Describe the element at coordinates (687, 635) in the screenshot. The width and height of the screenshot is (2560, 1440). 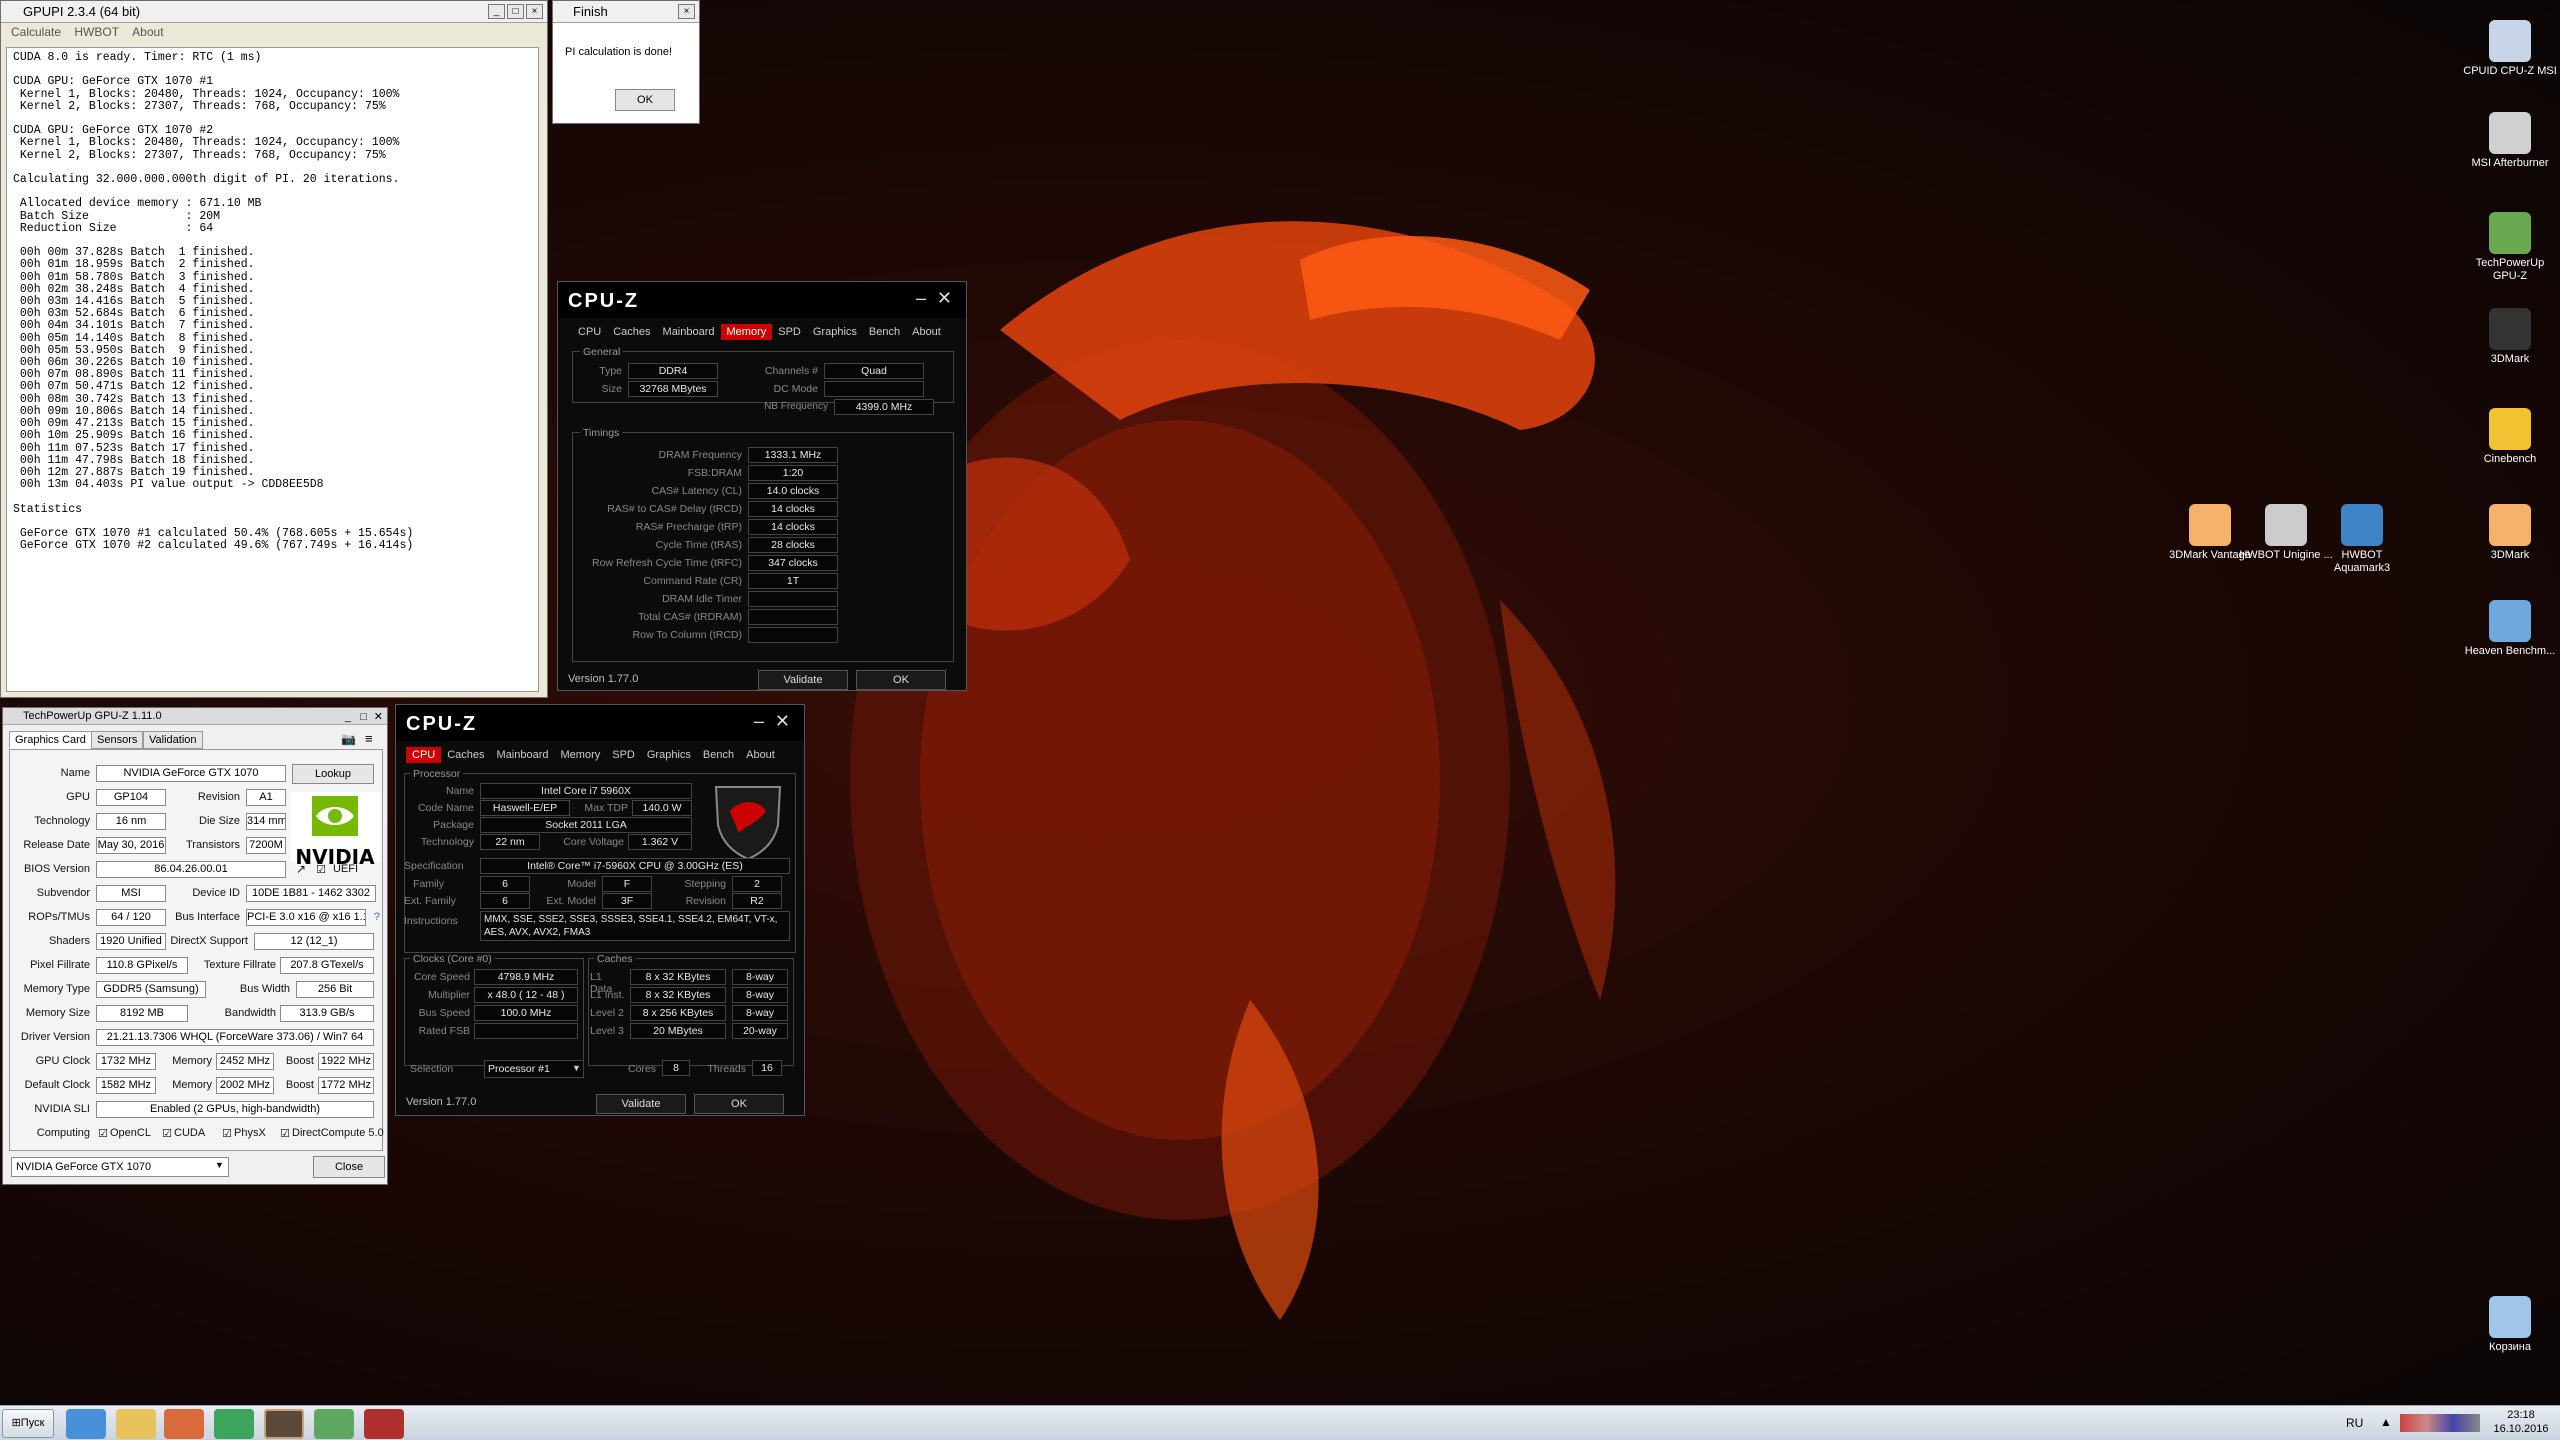
I see `timing-label: Row To Column (tRCD)` at that location.